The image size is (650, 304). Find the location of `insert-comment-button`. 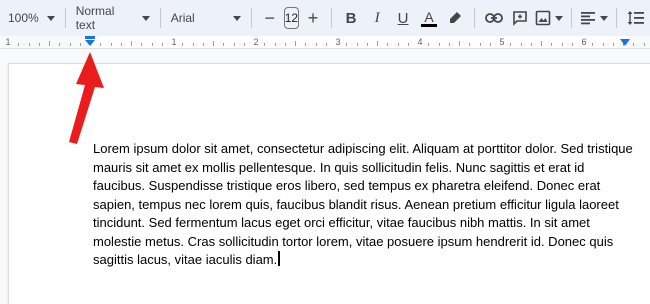

insert-comment-button is located at coordinates (520, 18).